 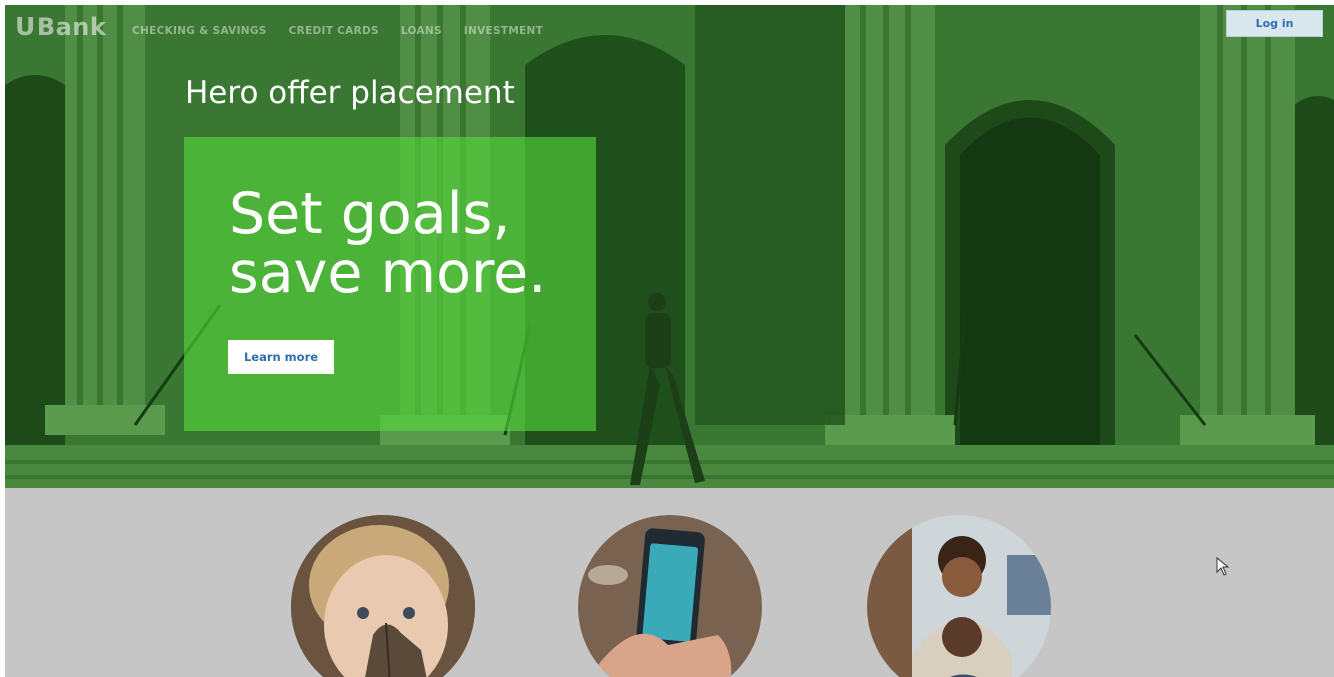 What do you see at coordinates (959, 596) in the screenshot?
I see `smiling-couple-image` at bounding box center [959, 596].